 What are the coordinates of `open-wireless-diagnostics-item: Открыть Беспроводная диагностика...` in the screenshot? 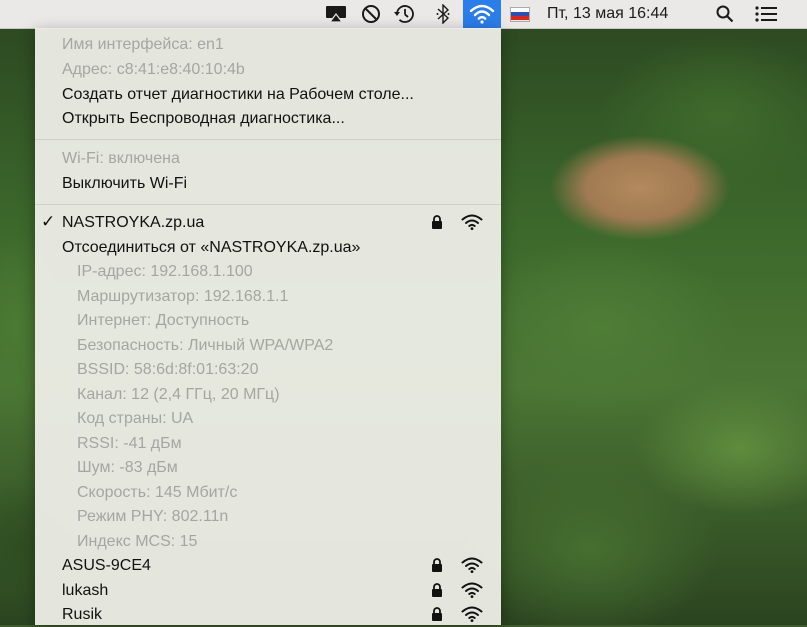 It's located at (203, 119).